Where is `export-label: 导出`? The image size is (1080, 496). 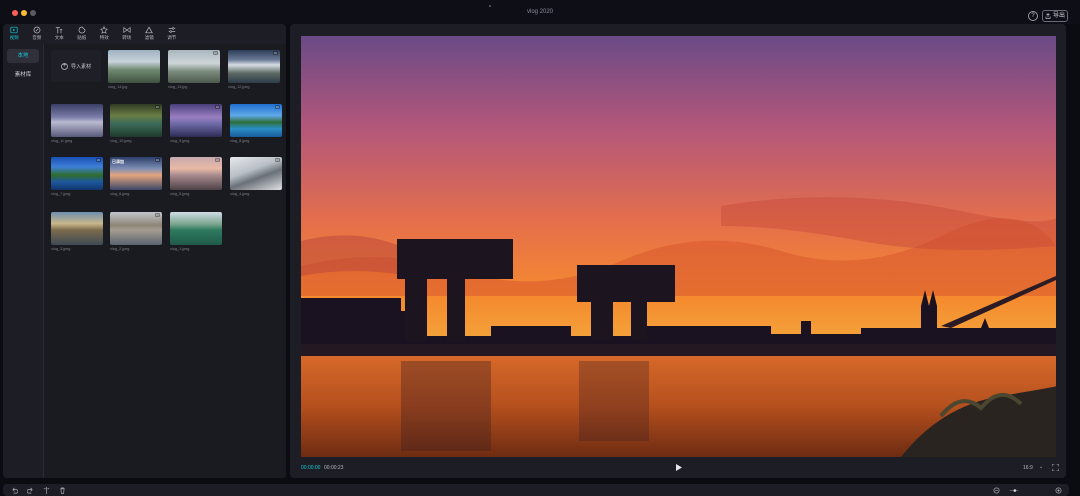
export-label: 导出 is located at coordinates (1058, 16).